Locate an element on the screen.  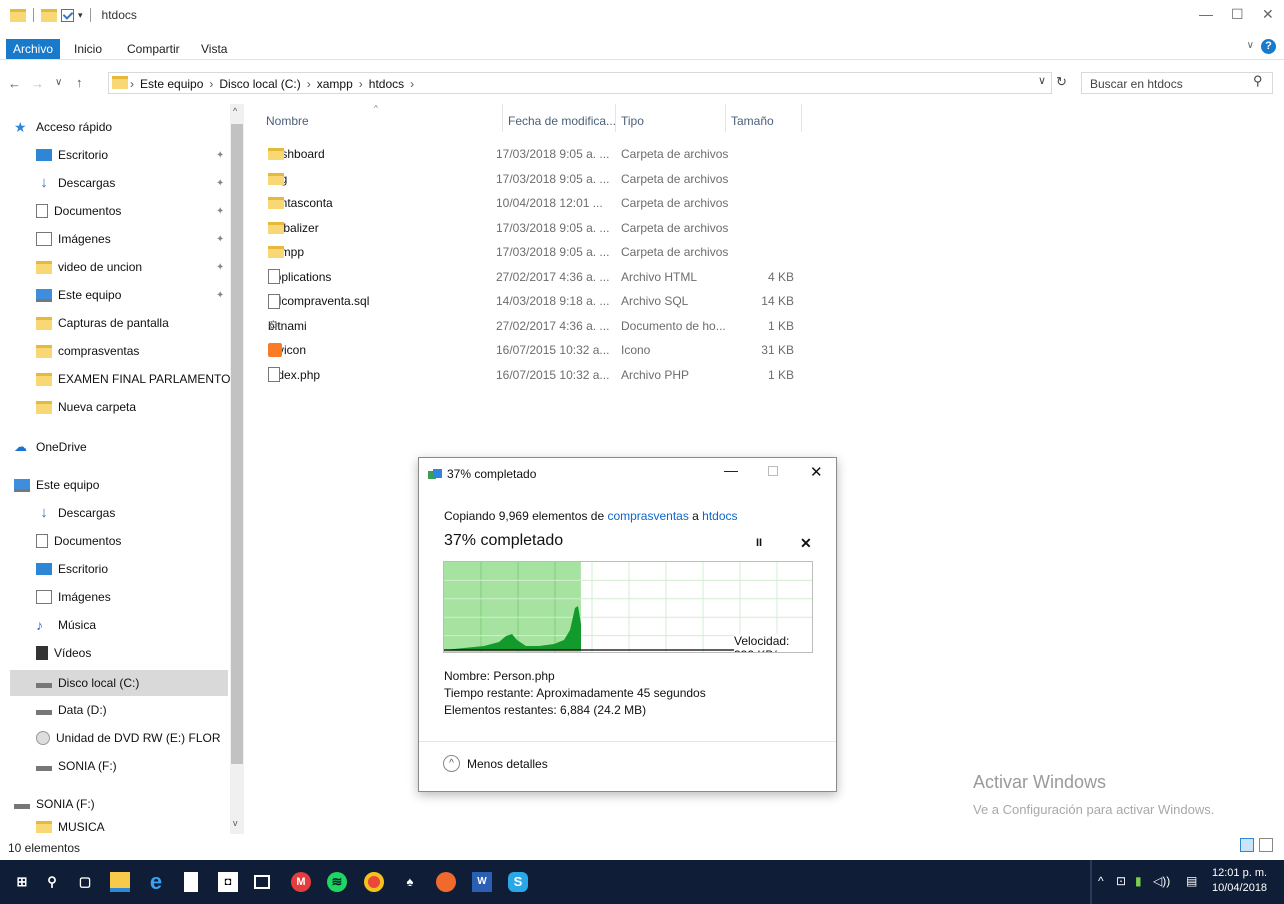
m-app-icon: M is located at coordinates (301, 882).